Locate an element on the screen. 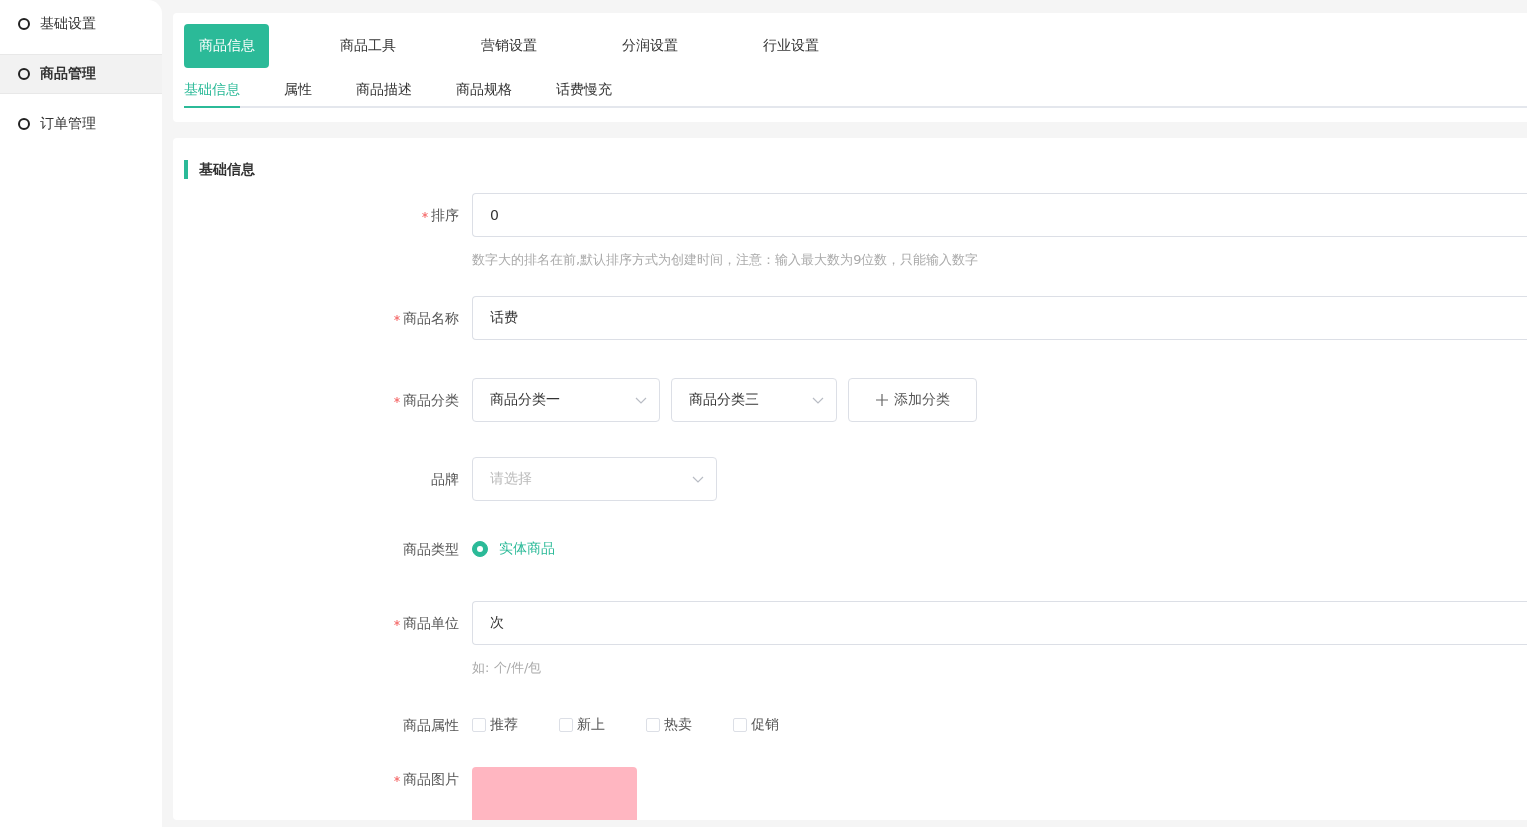 This screenshot has height=827, width=1527. field-hint: 如: 个/件/包 is located at coordinates (507, 668).